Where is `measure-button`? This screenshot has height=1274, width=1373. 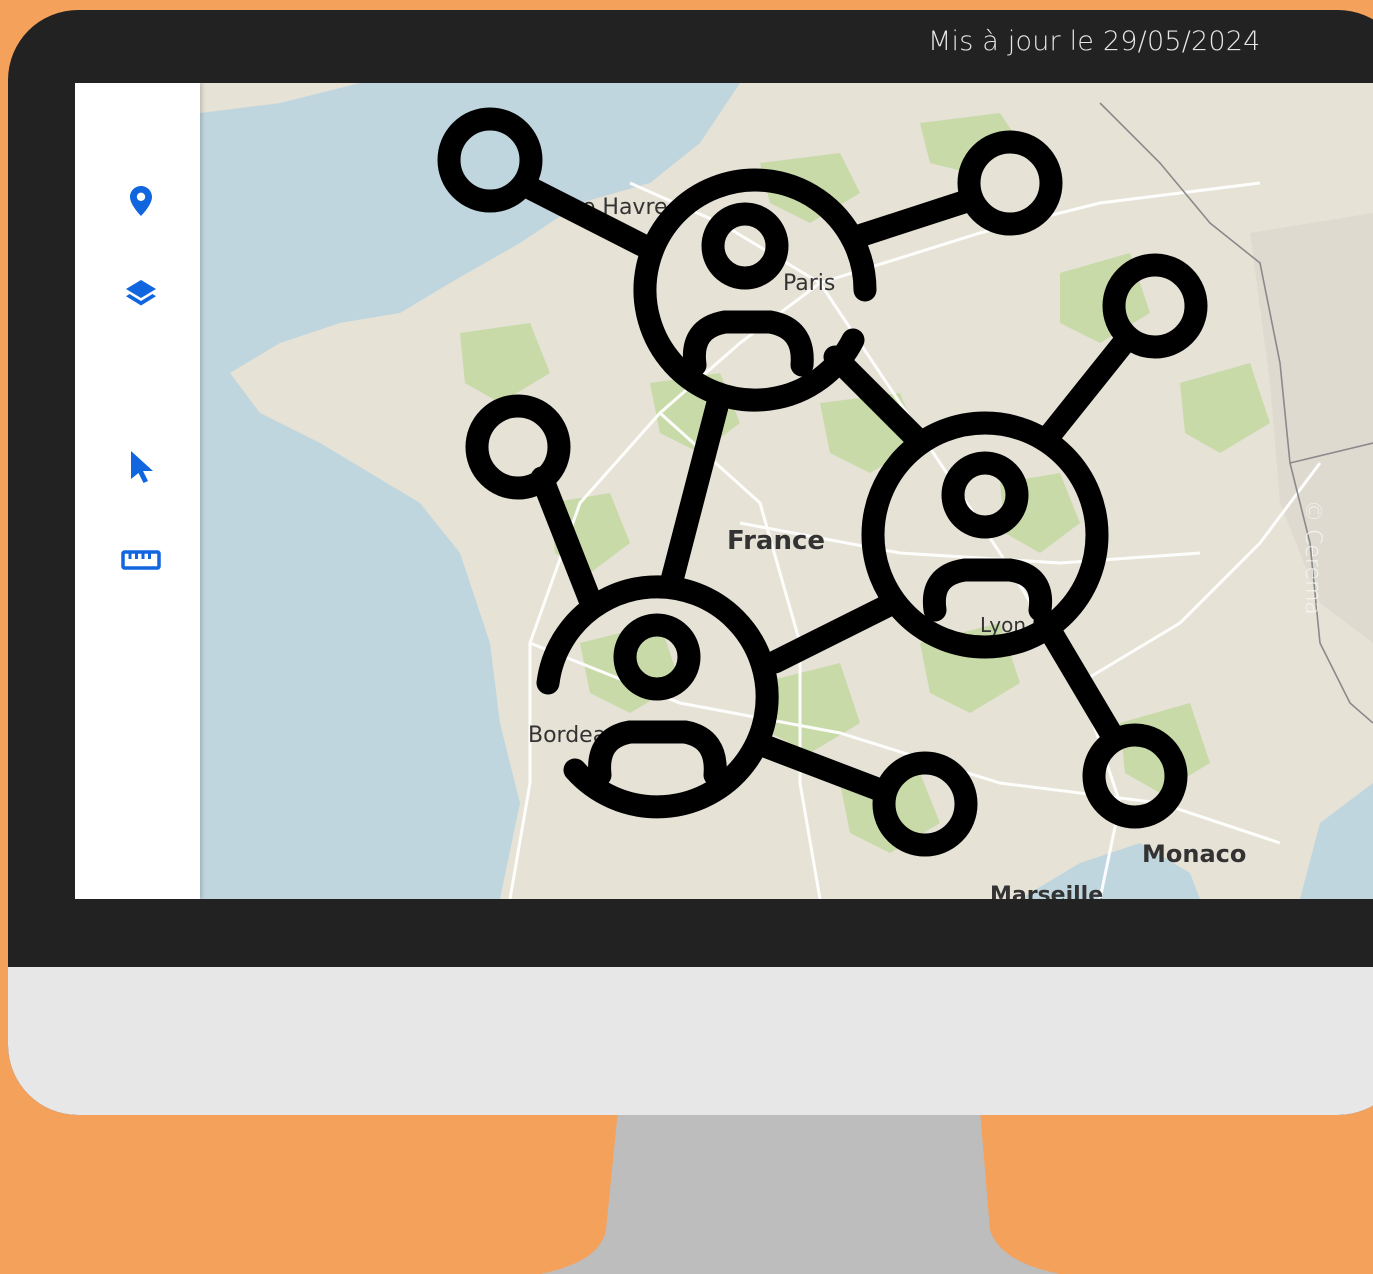
measure-button is located at coordinates (141, 560).